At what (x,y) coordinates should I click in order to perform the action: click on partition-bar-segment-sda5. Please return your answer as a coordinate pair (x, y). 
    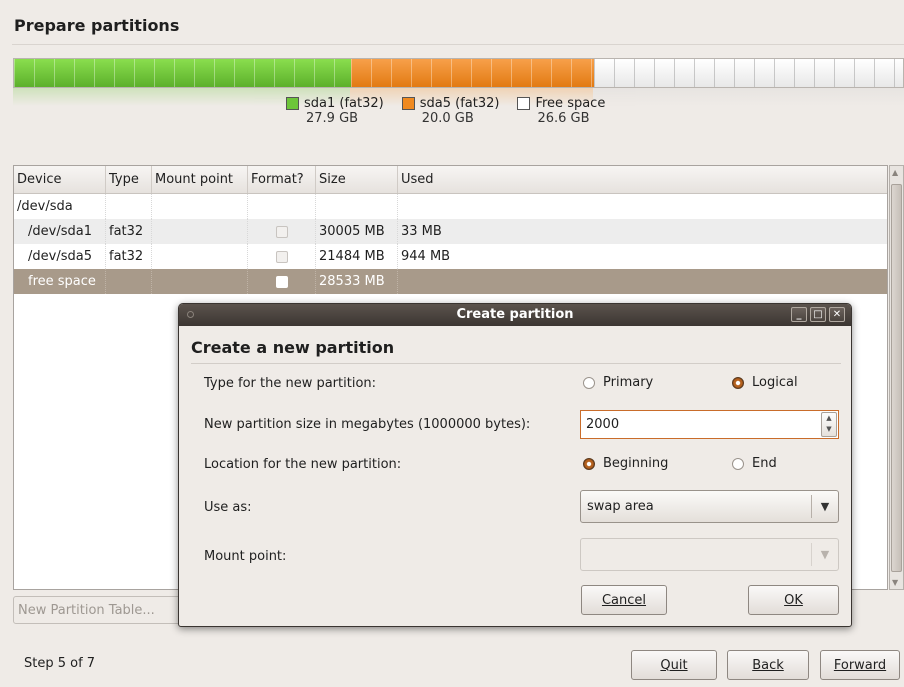
    Looking at the image, I should click on (472, 73).